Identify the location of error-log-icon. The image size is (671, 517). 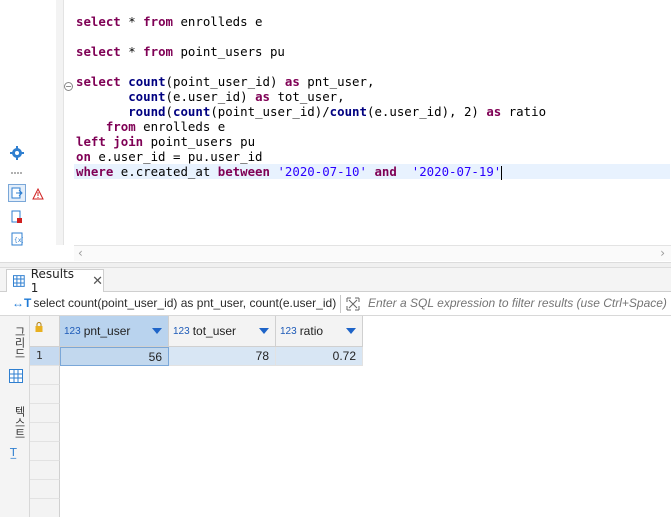
(17, 217).